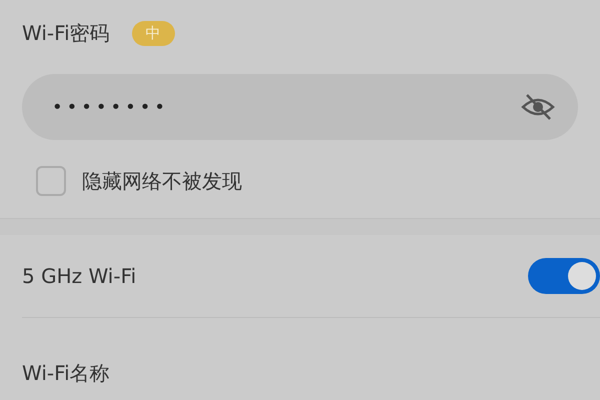  What do you see at coordinates (538, 107) in the screenshot?
I see `eye-slash-icon` at bounding box center [538, 107].